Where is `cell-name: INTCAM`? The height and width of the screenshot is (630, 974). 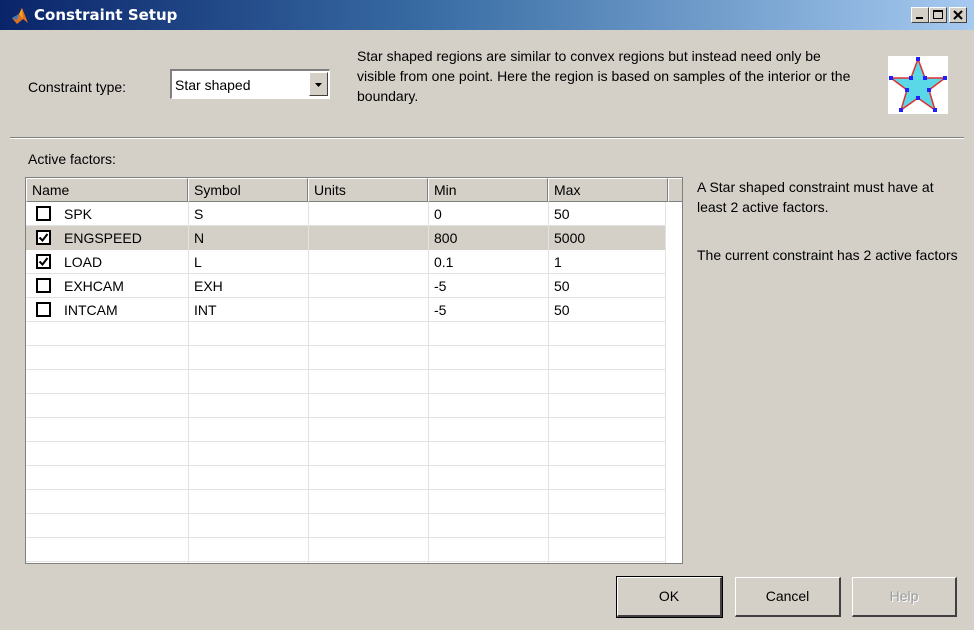 cell-name: INTCAM is located at coordinates (91, 310).